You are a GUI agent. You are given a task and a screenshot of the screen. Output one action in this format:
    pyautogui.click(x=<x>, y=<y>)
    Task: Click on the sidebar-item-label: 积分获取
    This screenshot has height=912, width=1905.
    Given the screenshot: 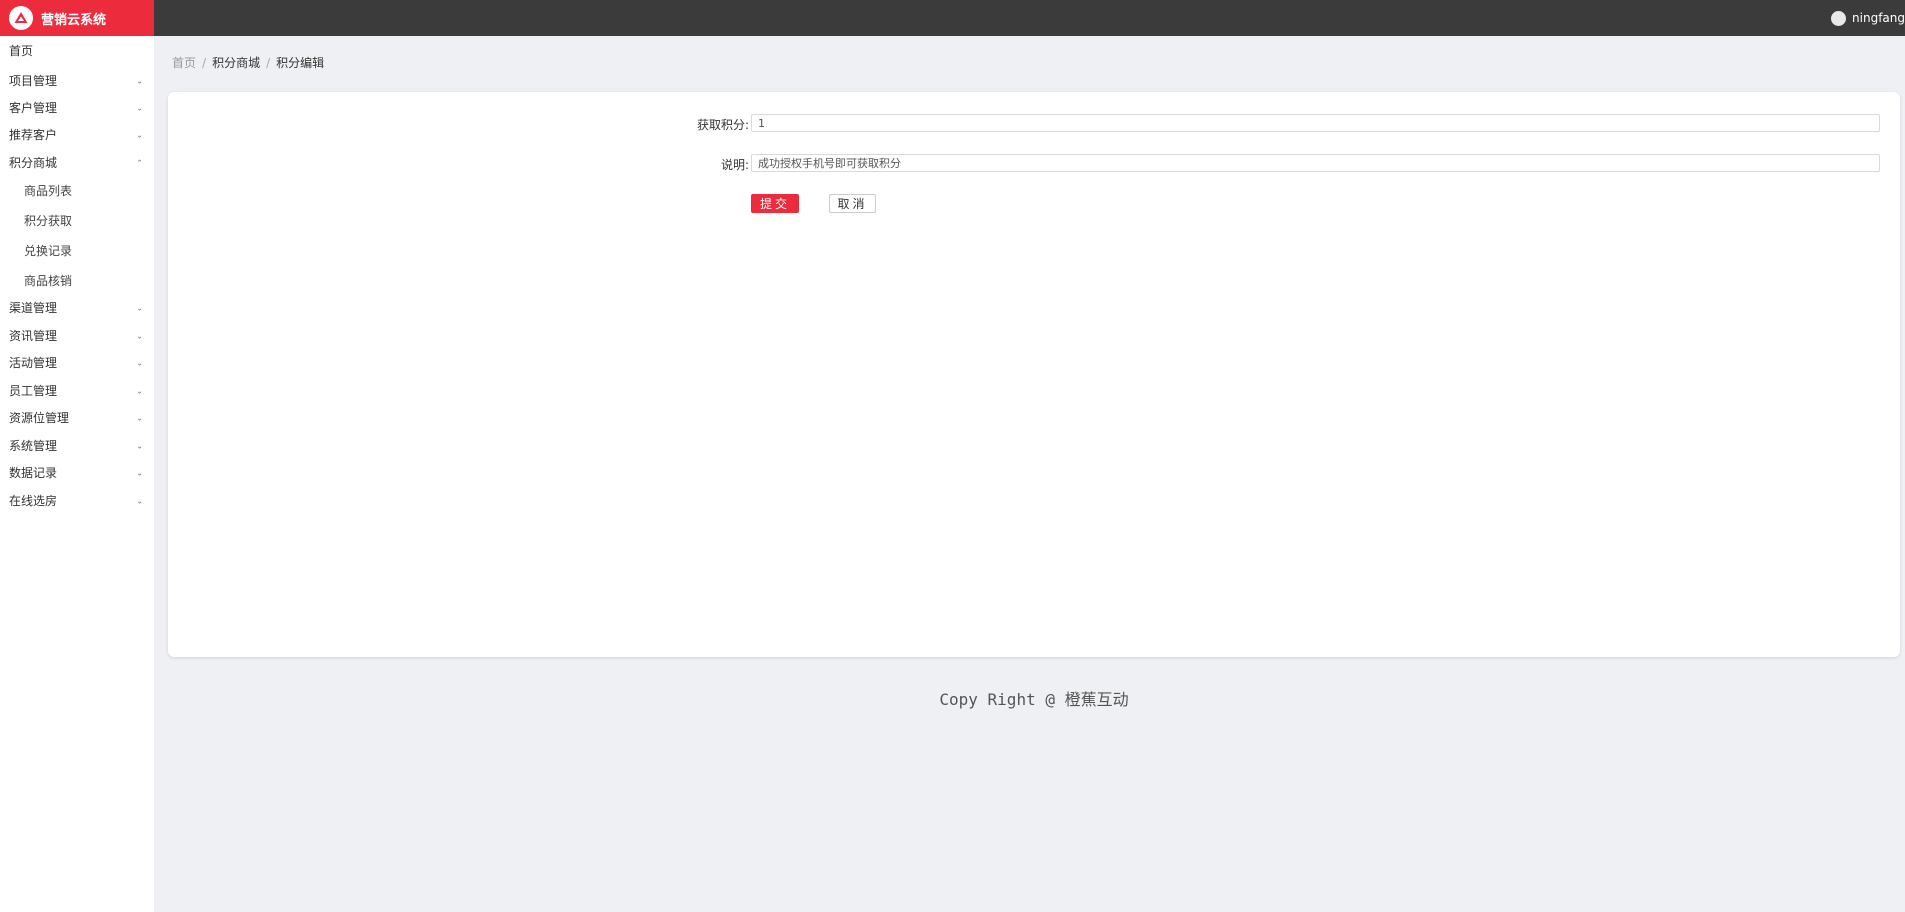 What is the action you would take?
    pyautogui.click(x=48, y=221)
    